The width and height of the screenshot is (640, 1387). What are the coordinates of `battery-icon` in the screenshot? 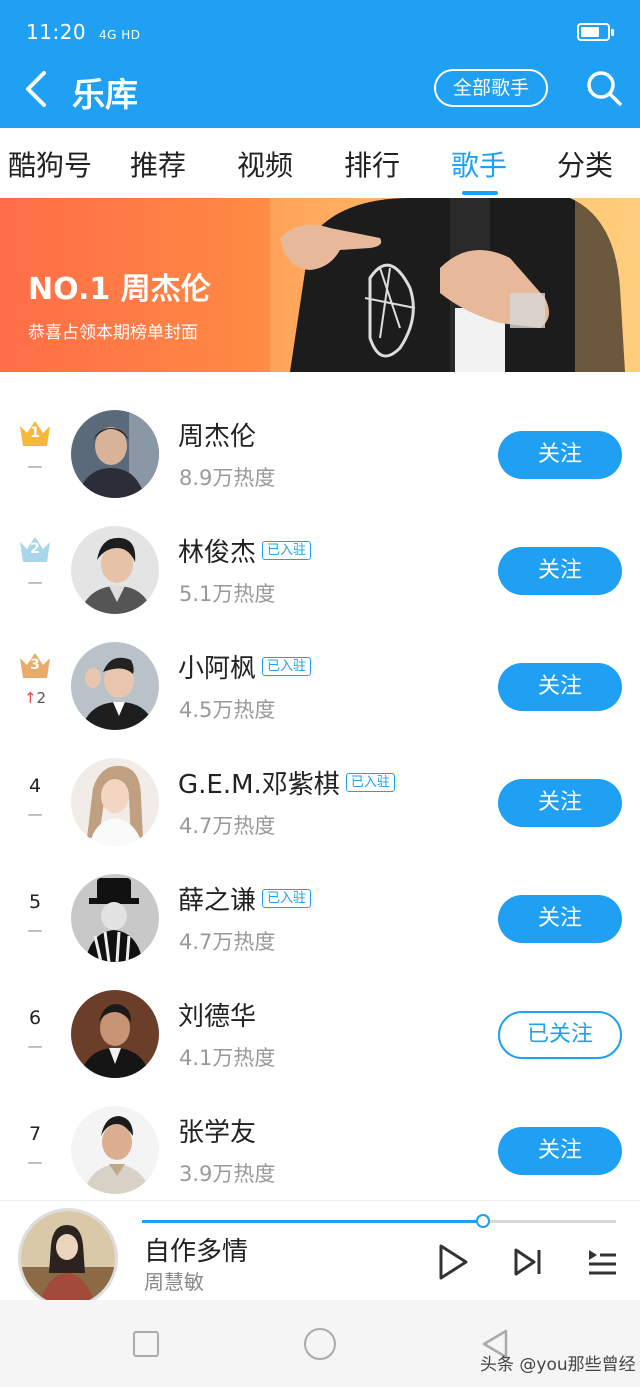 It's located at (595, 32).